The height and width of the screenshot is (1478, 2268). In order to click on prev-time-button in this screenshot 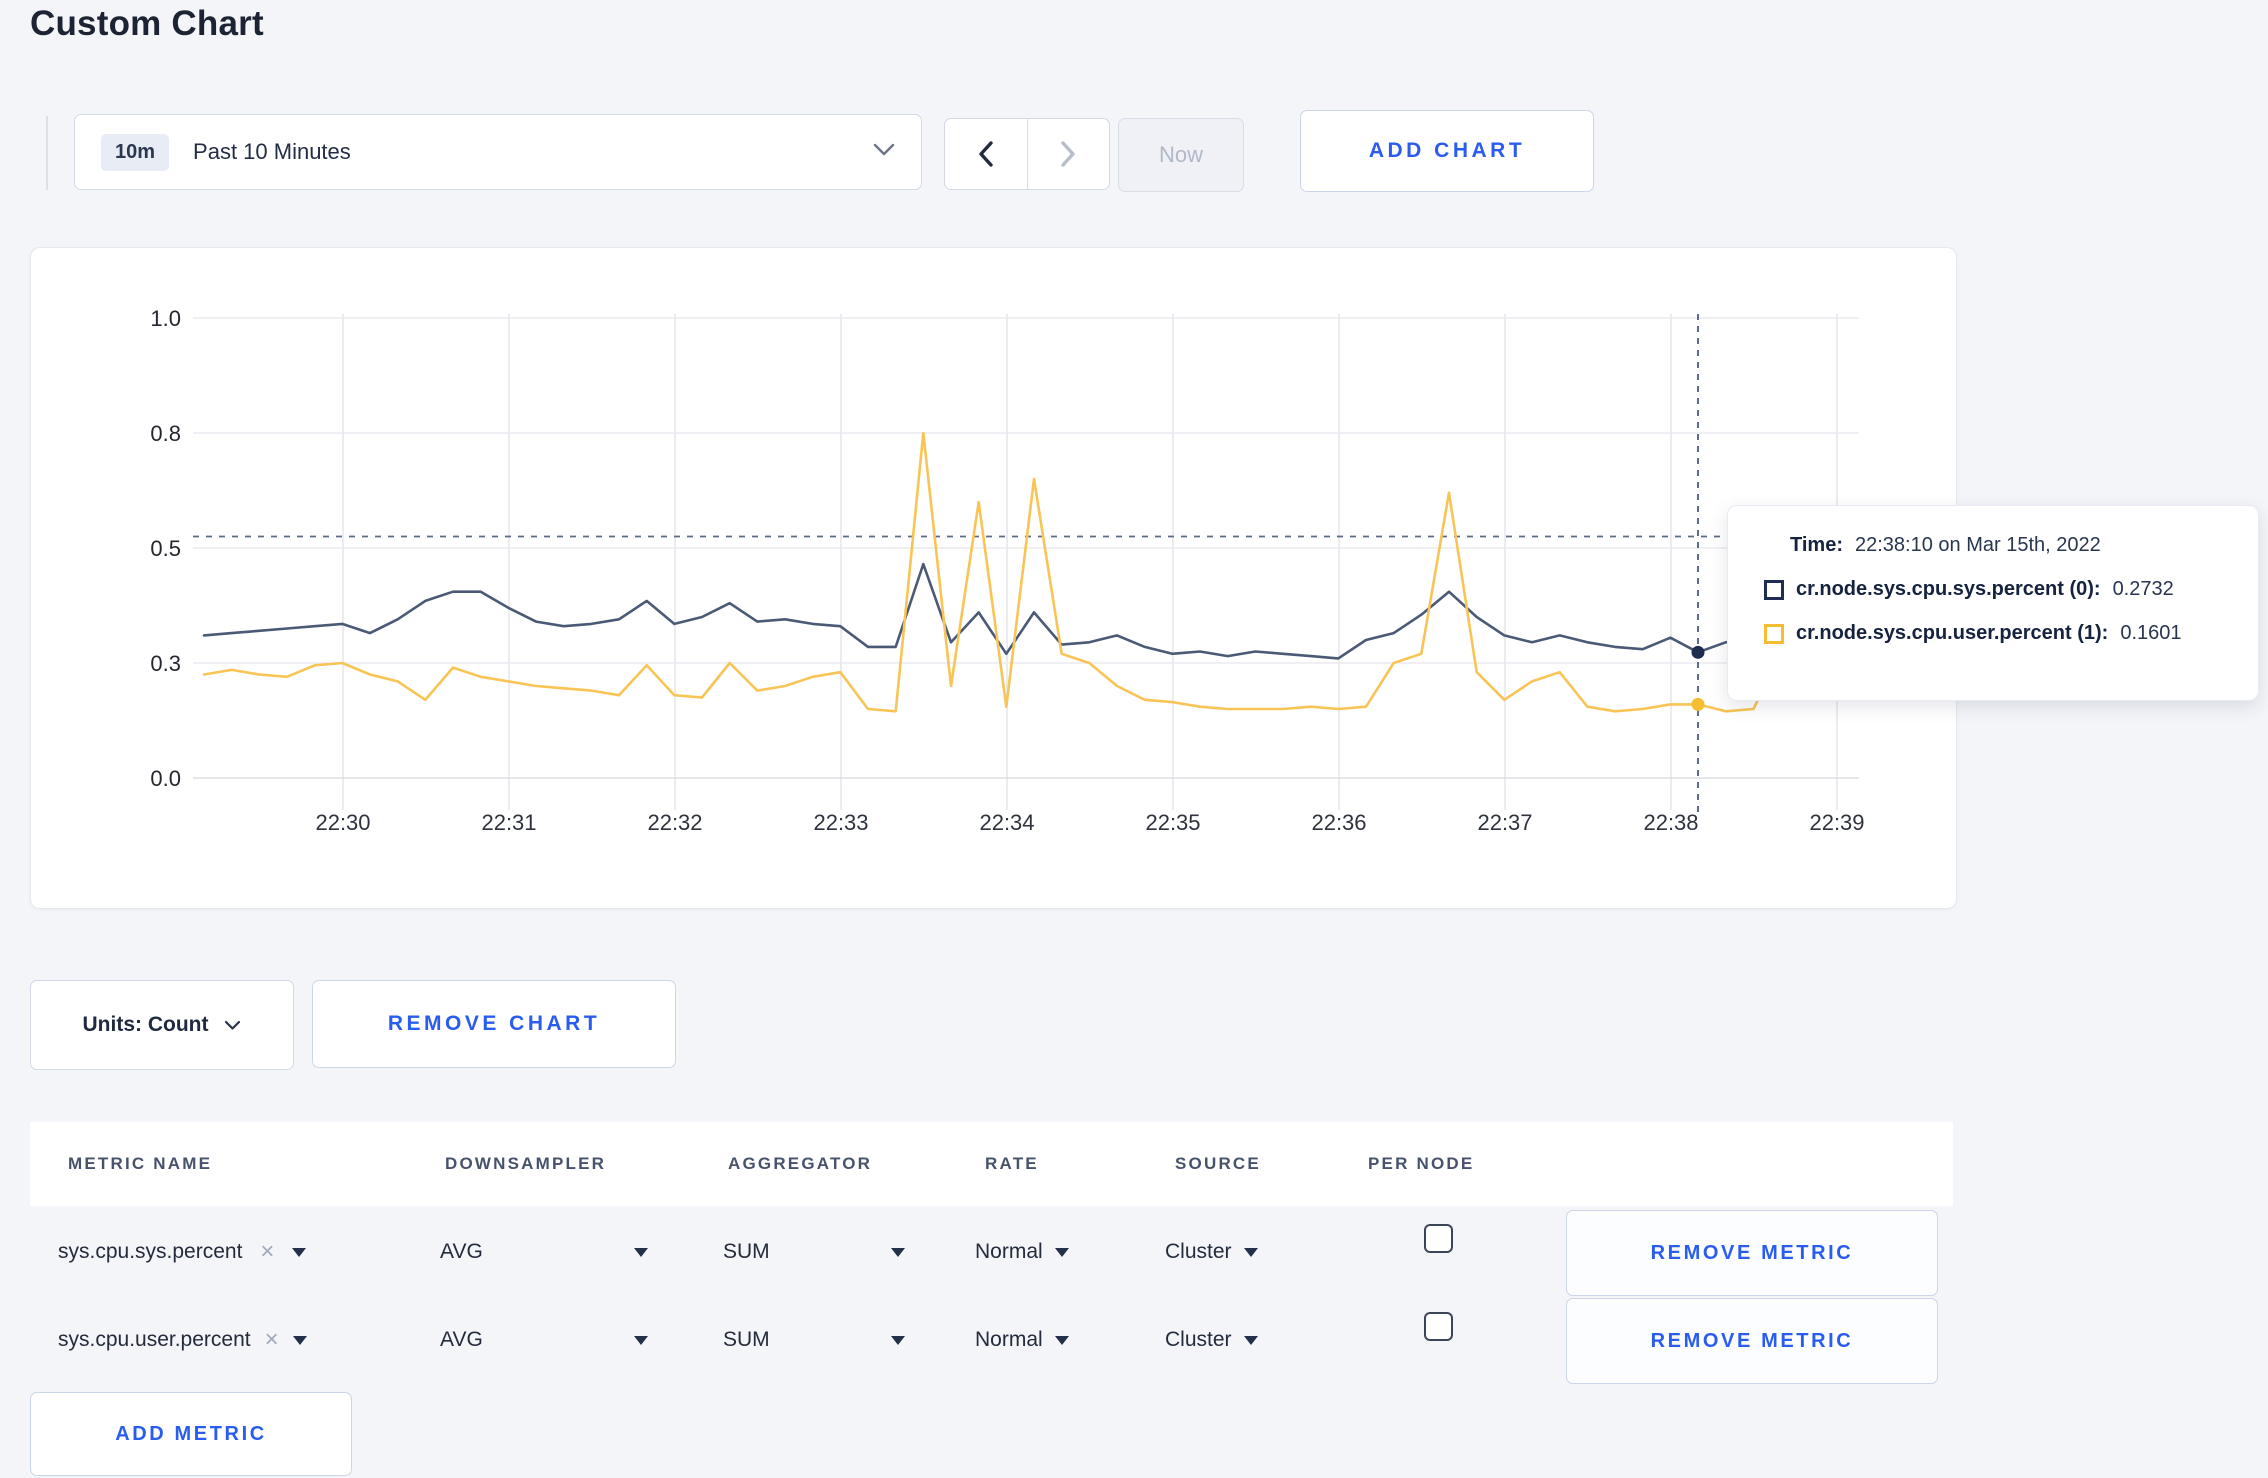, I will do `click(986, 154)`.